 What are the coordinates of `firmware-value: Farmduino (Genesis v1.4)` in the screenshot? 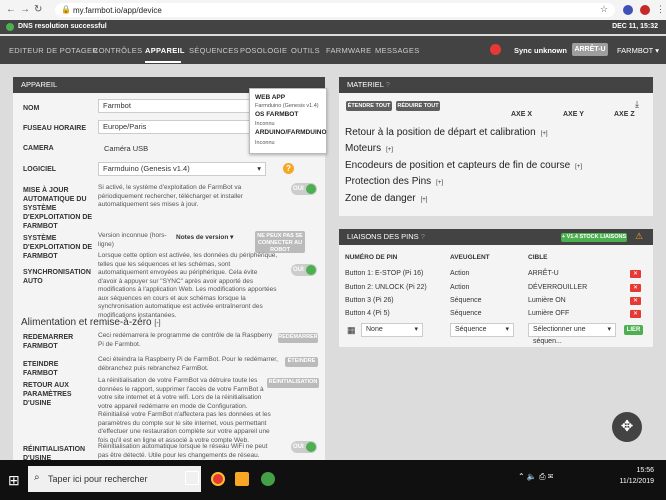 It's located at (146, 168).